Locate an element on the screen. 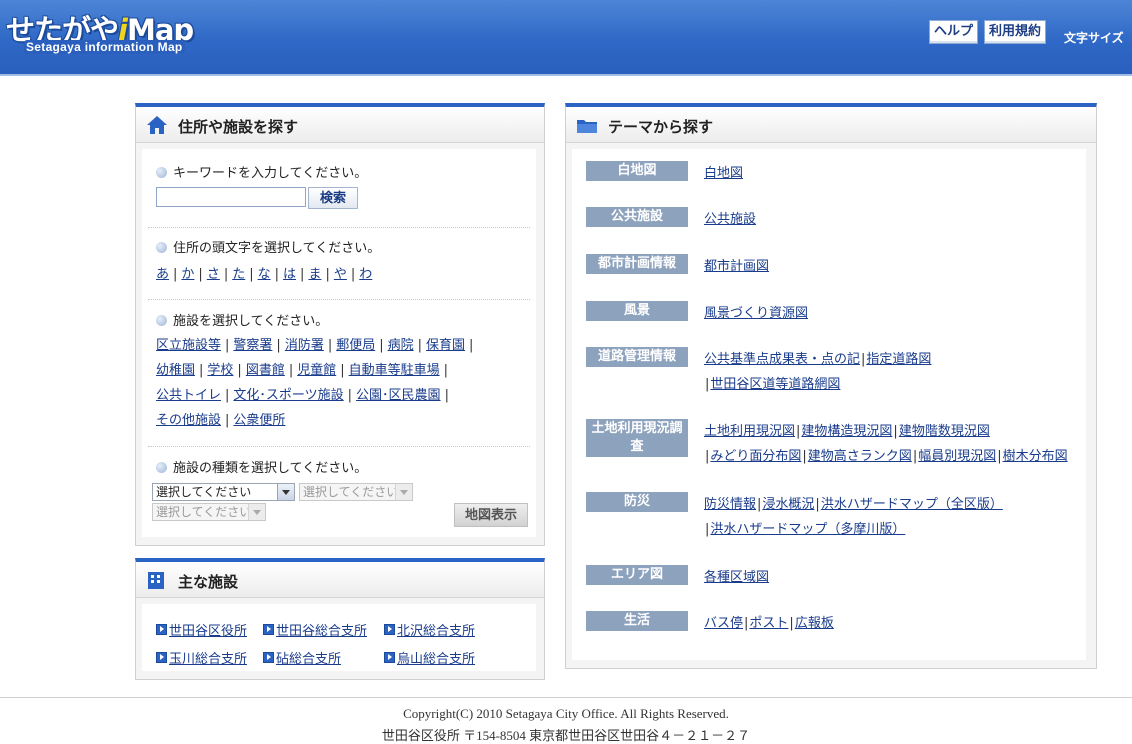  facility-link: 幼稚園 is located at coordinates (175, 370).